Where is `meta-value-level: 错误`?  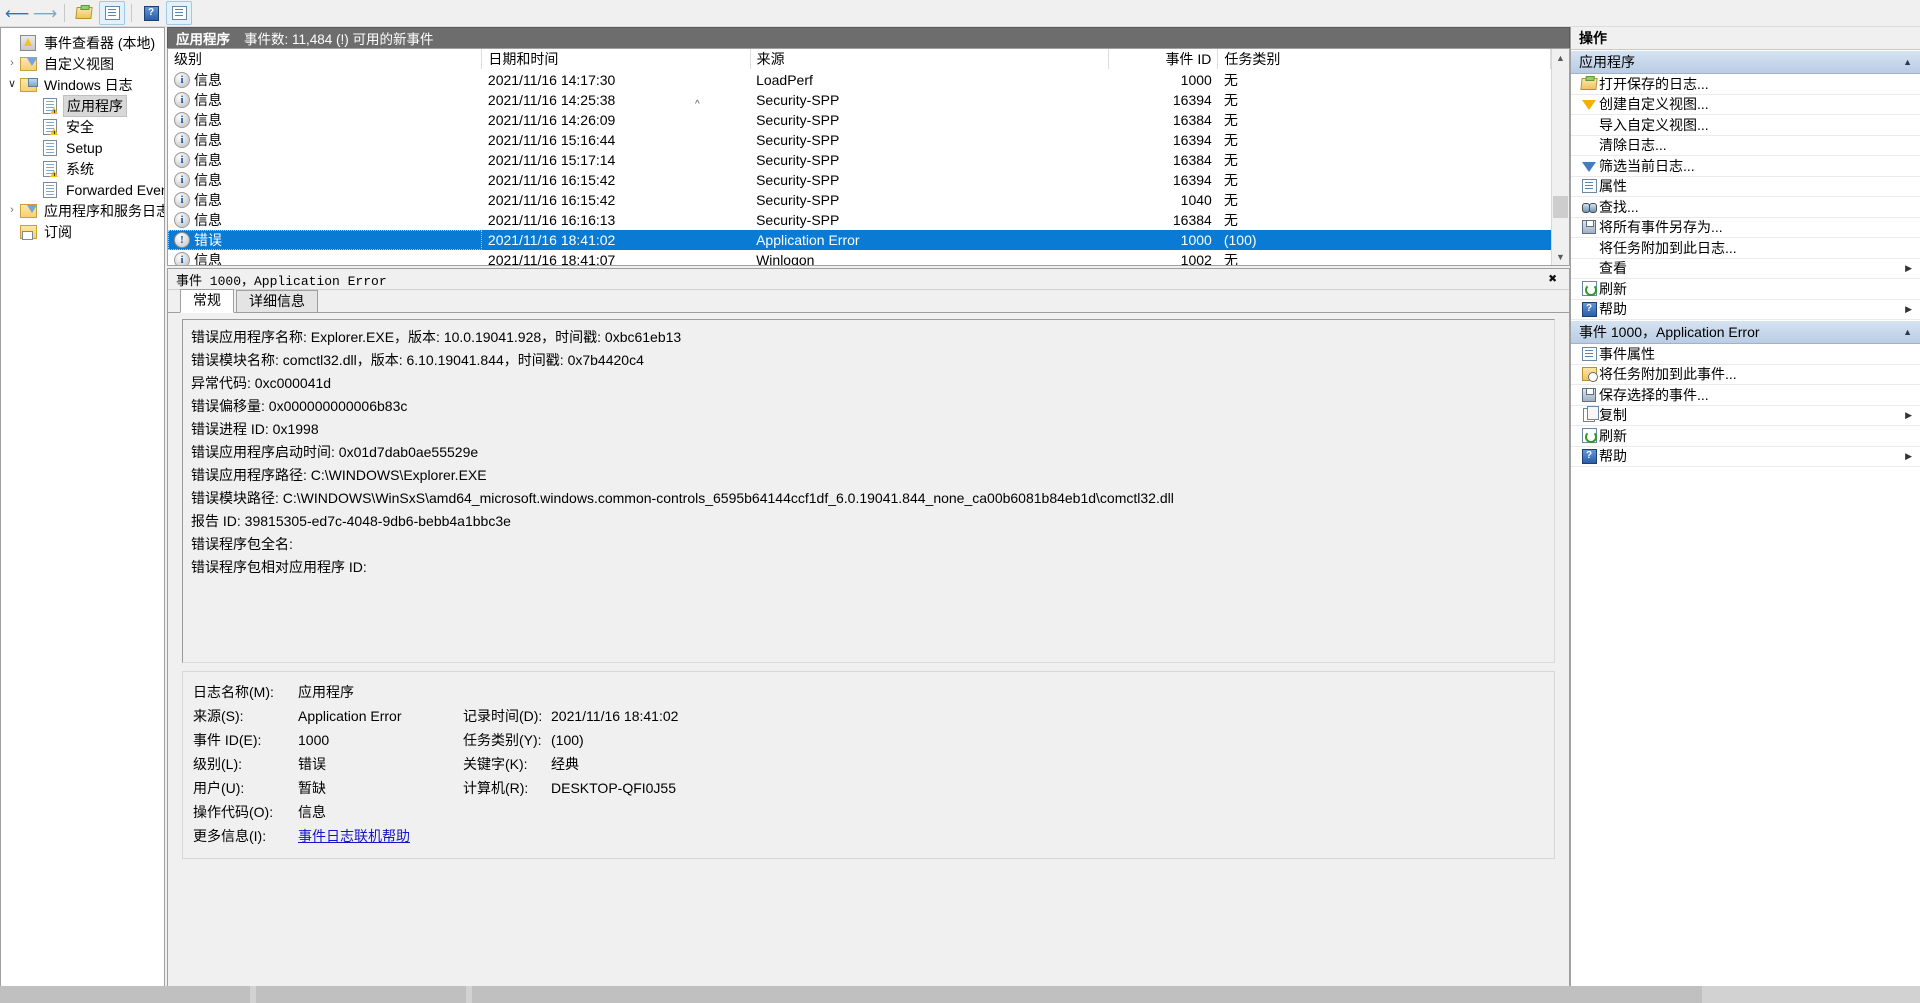 meta-value-level: 错误 is located at coordinates (312, 764).